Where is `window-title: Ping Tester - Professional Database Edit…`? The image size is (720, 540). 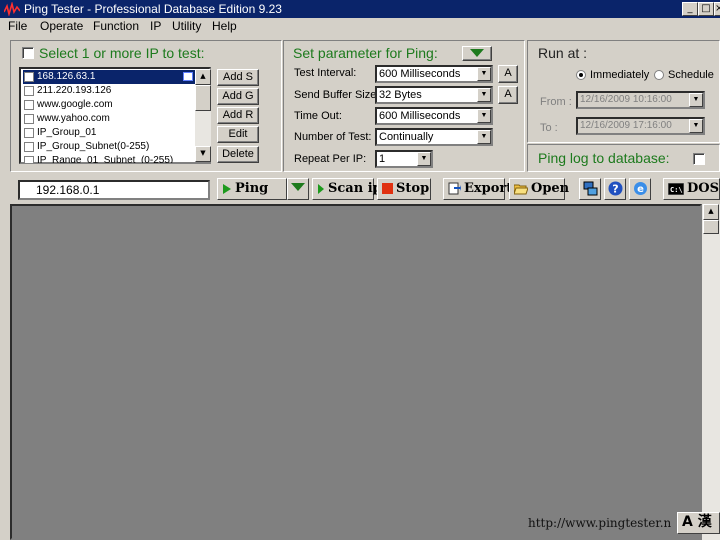 window-title: Ping Tester - Professional Database Edit… is located at coordinates (153, 9).